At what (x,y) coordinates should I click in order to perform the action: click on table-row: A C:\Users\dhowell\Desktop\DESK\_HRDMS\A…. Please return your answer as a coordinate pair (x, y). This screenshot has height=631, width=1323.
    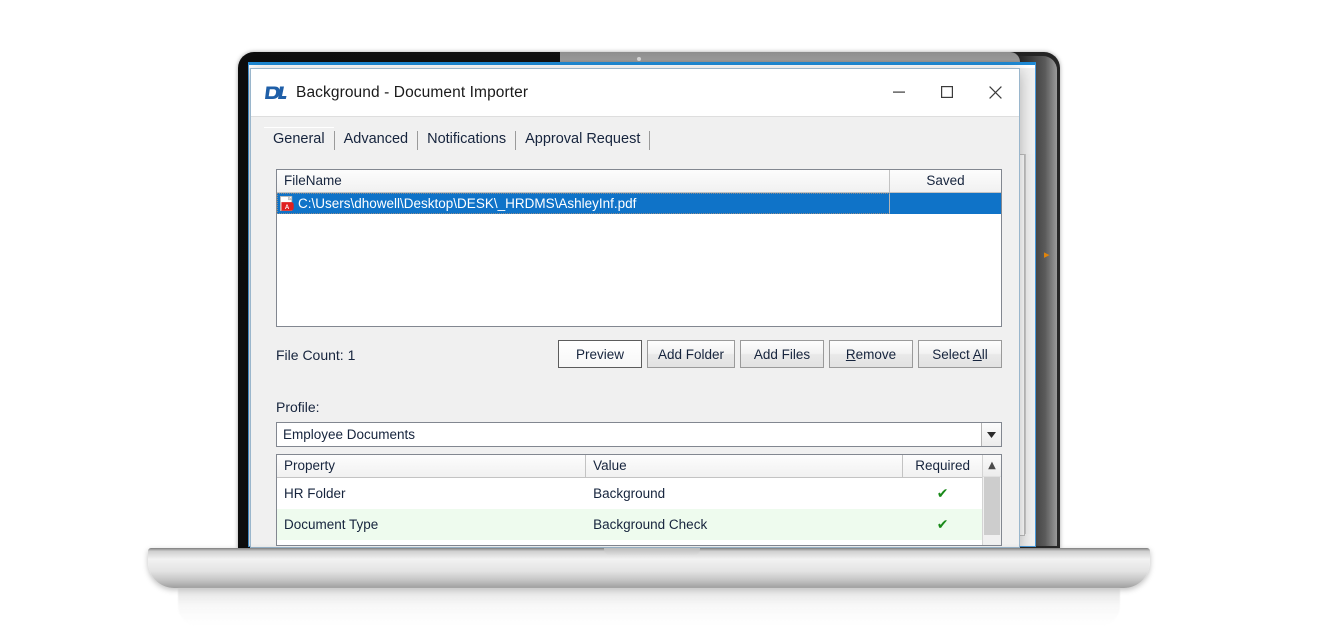
    Looking at the image, I should click on (639, 203).